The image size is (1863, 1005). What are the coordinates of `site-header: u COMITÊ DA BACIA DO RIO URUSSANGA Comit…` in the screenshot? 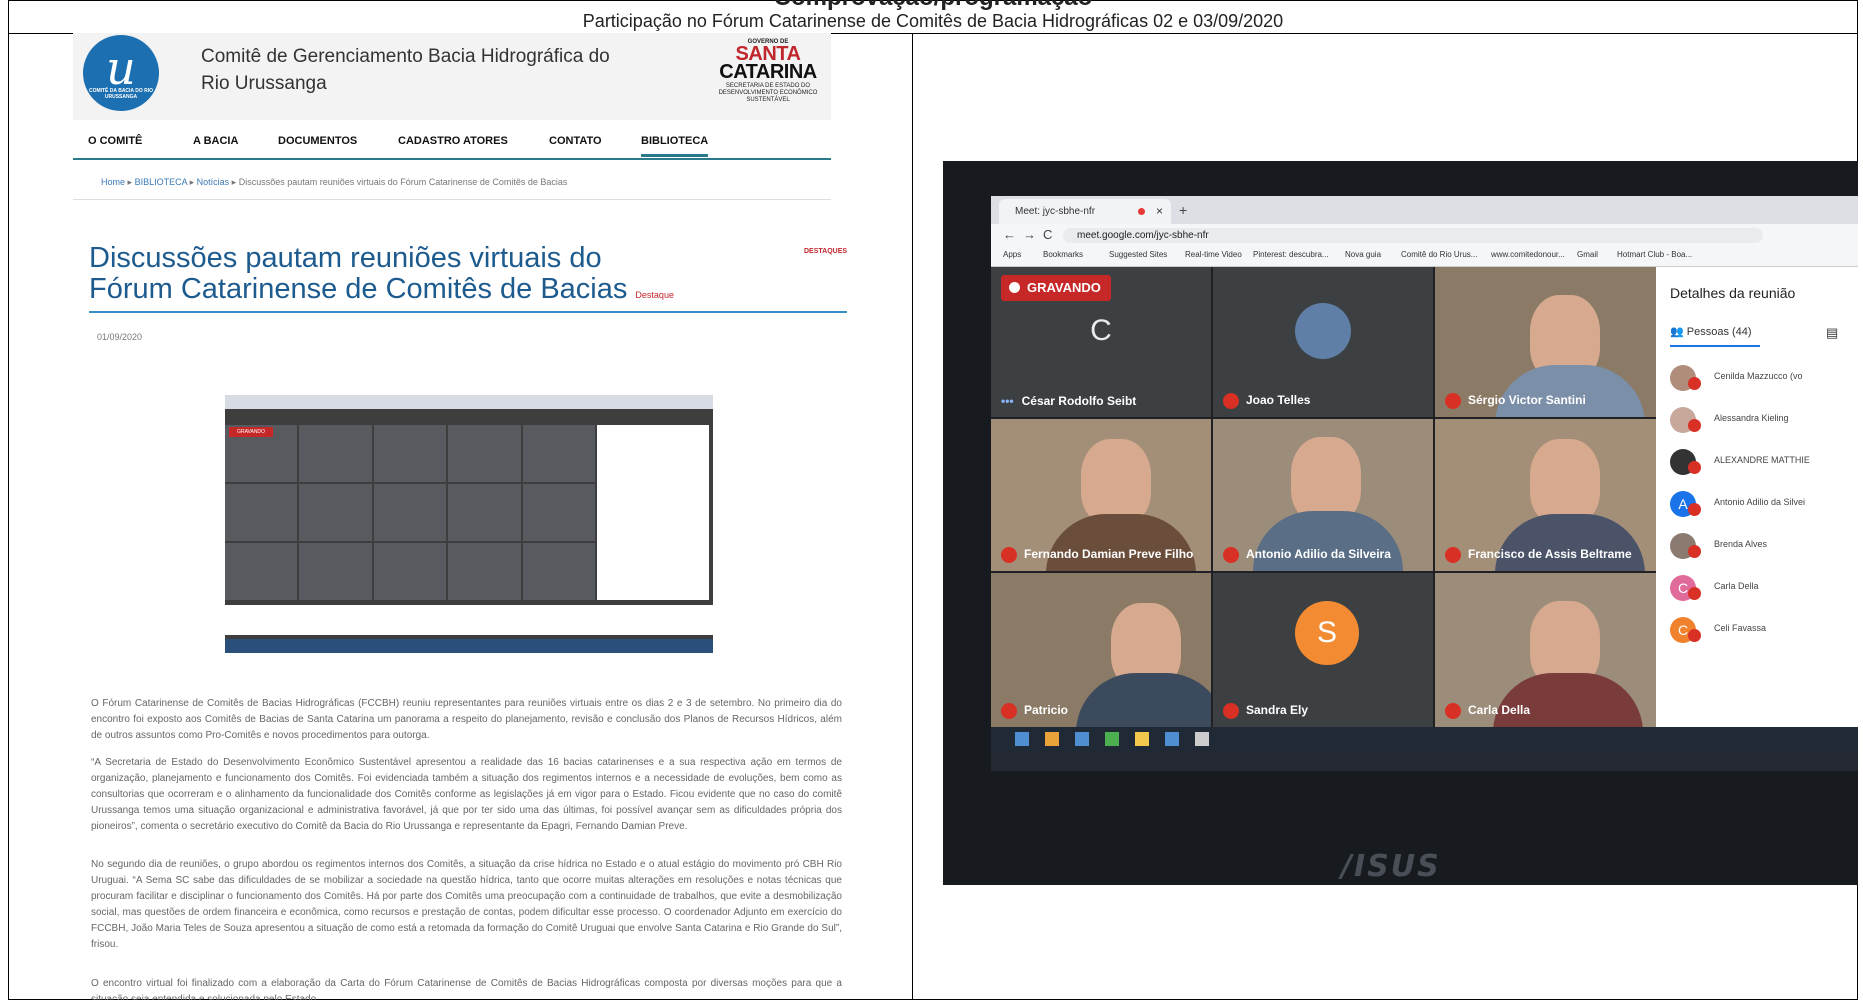 It's located at (452, 76).